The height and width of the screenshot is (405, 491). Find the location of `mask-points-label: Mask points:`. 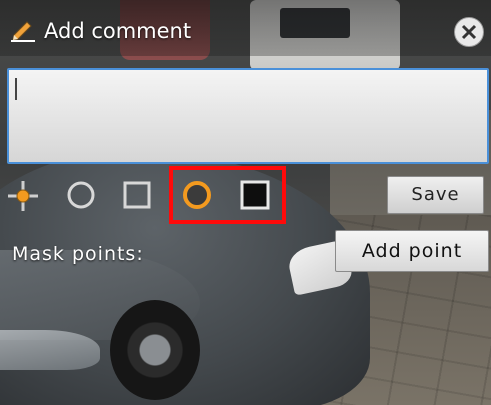

mask-points-label: Mask points: is located at coordinates (78, 254).